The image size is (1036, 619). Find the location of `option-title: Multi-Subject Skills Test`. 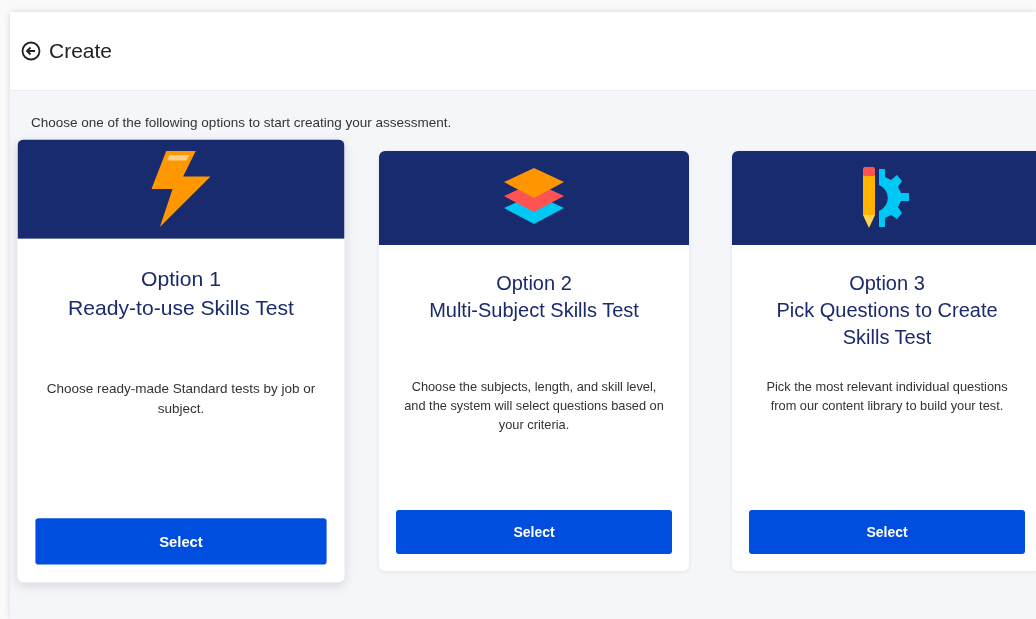

option-title: Multi-Subject Skills Test is located at coordinates (534, 310).